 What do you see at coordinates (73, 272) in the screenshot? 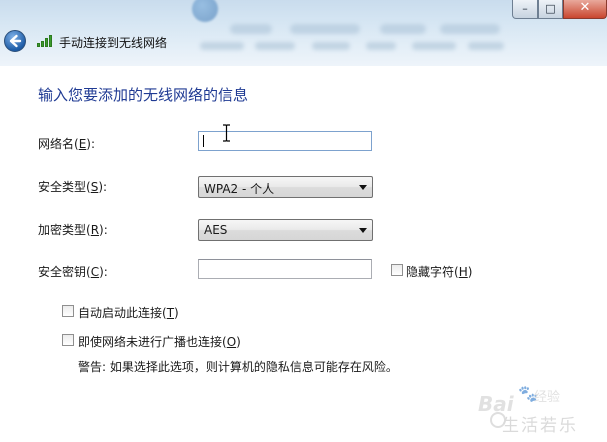
I see `security-key-label: 安全密钥(C):` at bounding box center [73, 272].